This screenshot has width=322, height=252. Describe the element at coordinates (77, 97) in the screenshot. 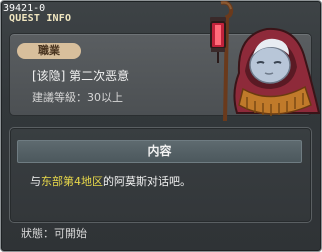

I see `required-level: 建議等級：30以上` at that location.